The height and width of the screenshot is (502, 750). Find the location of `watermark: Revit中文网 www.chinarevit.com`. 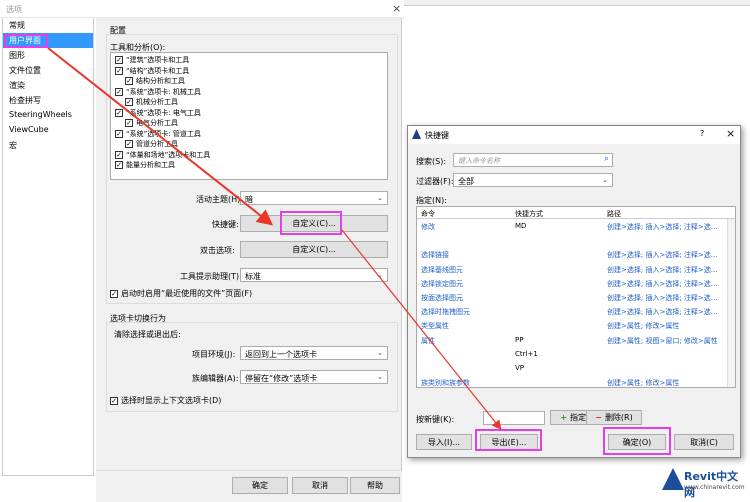

watermark: Revit中文网 www.chinarevit.com is located at coordinates (705, 483).